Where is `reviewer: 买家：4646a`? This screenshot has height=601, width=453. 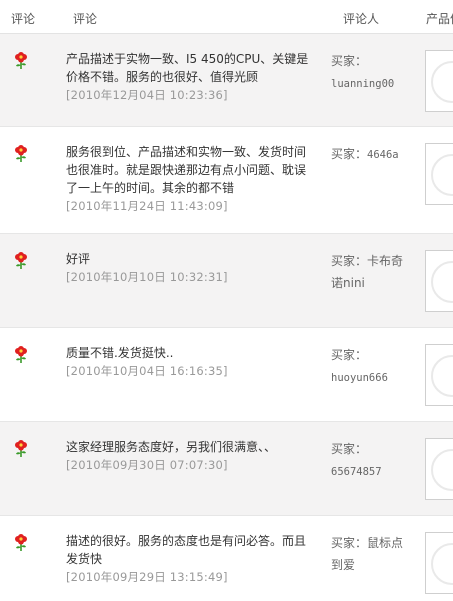 reviewer: 买家：4646a is located at coordinates (373, 154).